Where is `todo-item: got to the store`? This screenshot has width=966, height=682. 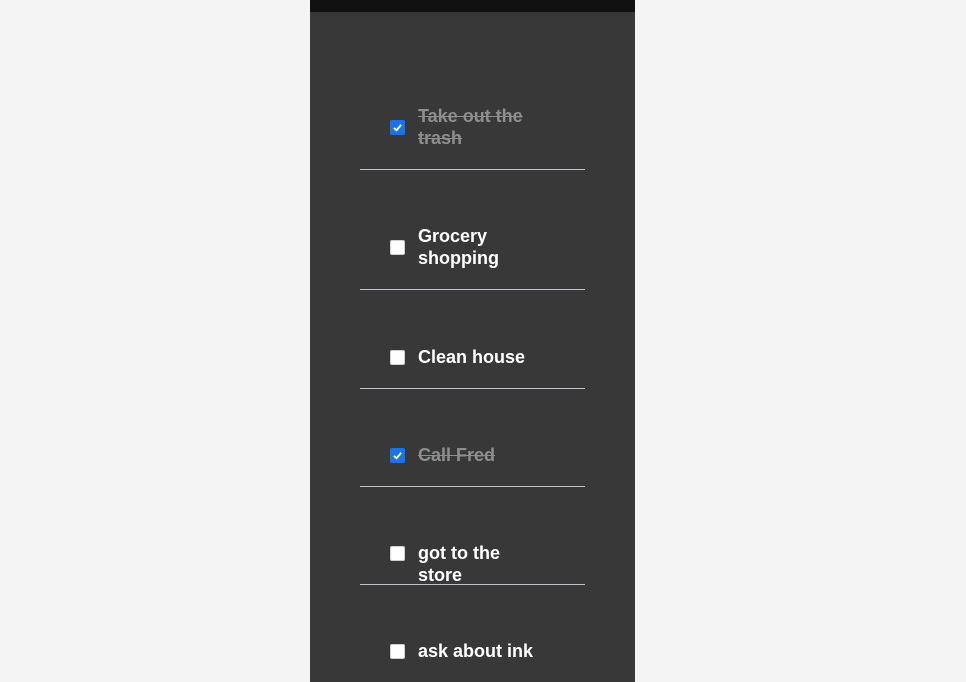
todo-item: got to the store is located at coordinates (472, 550).